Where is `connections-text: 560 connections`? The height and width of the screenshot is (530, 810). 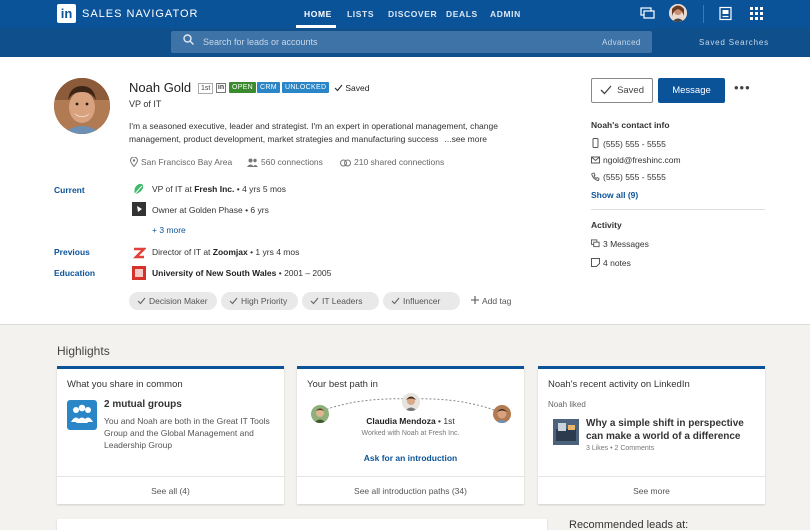 connections-text: 560 connections is located at coordinates (292, 162).